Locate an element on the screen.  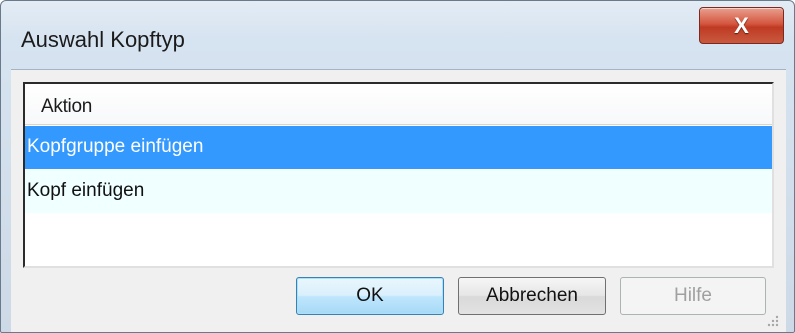
close-icon: X is located at coordinates (741, 25).